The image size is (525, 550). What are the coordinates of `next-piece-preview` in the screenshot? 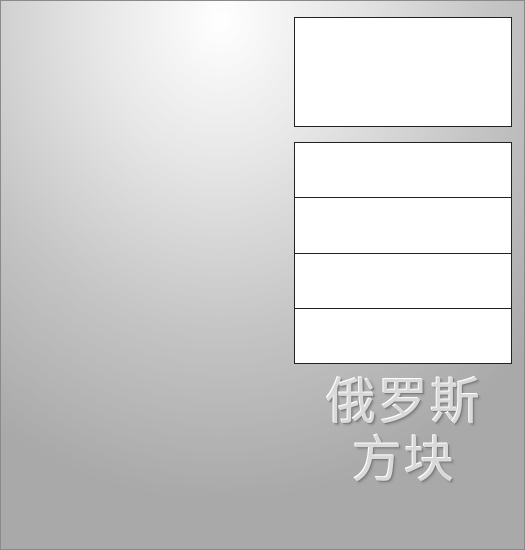 It's located at (403, 72).